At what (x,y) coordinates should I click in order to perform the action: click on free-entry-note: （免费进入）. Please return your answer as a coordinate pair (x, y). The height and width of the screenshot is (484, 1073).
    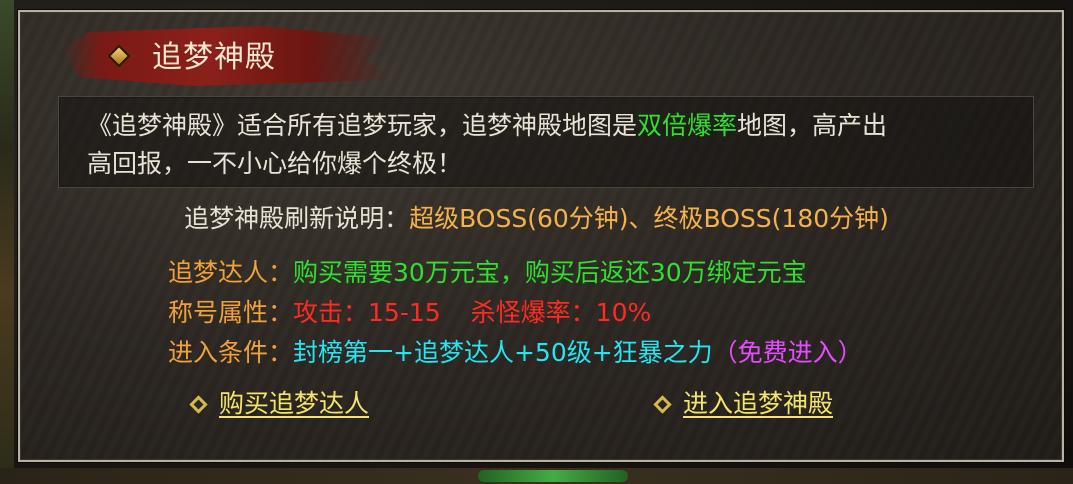
    Looking at the image, I should click on (787, 352).